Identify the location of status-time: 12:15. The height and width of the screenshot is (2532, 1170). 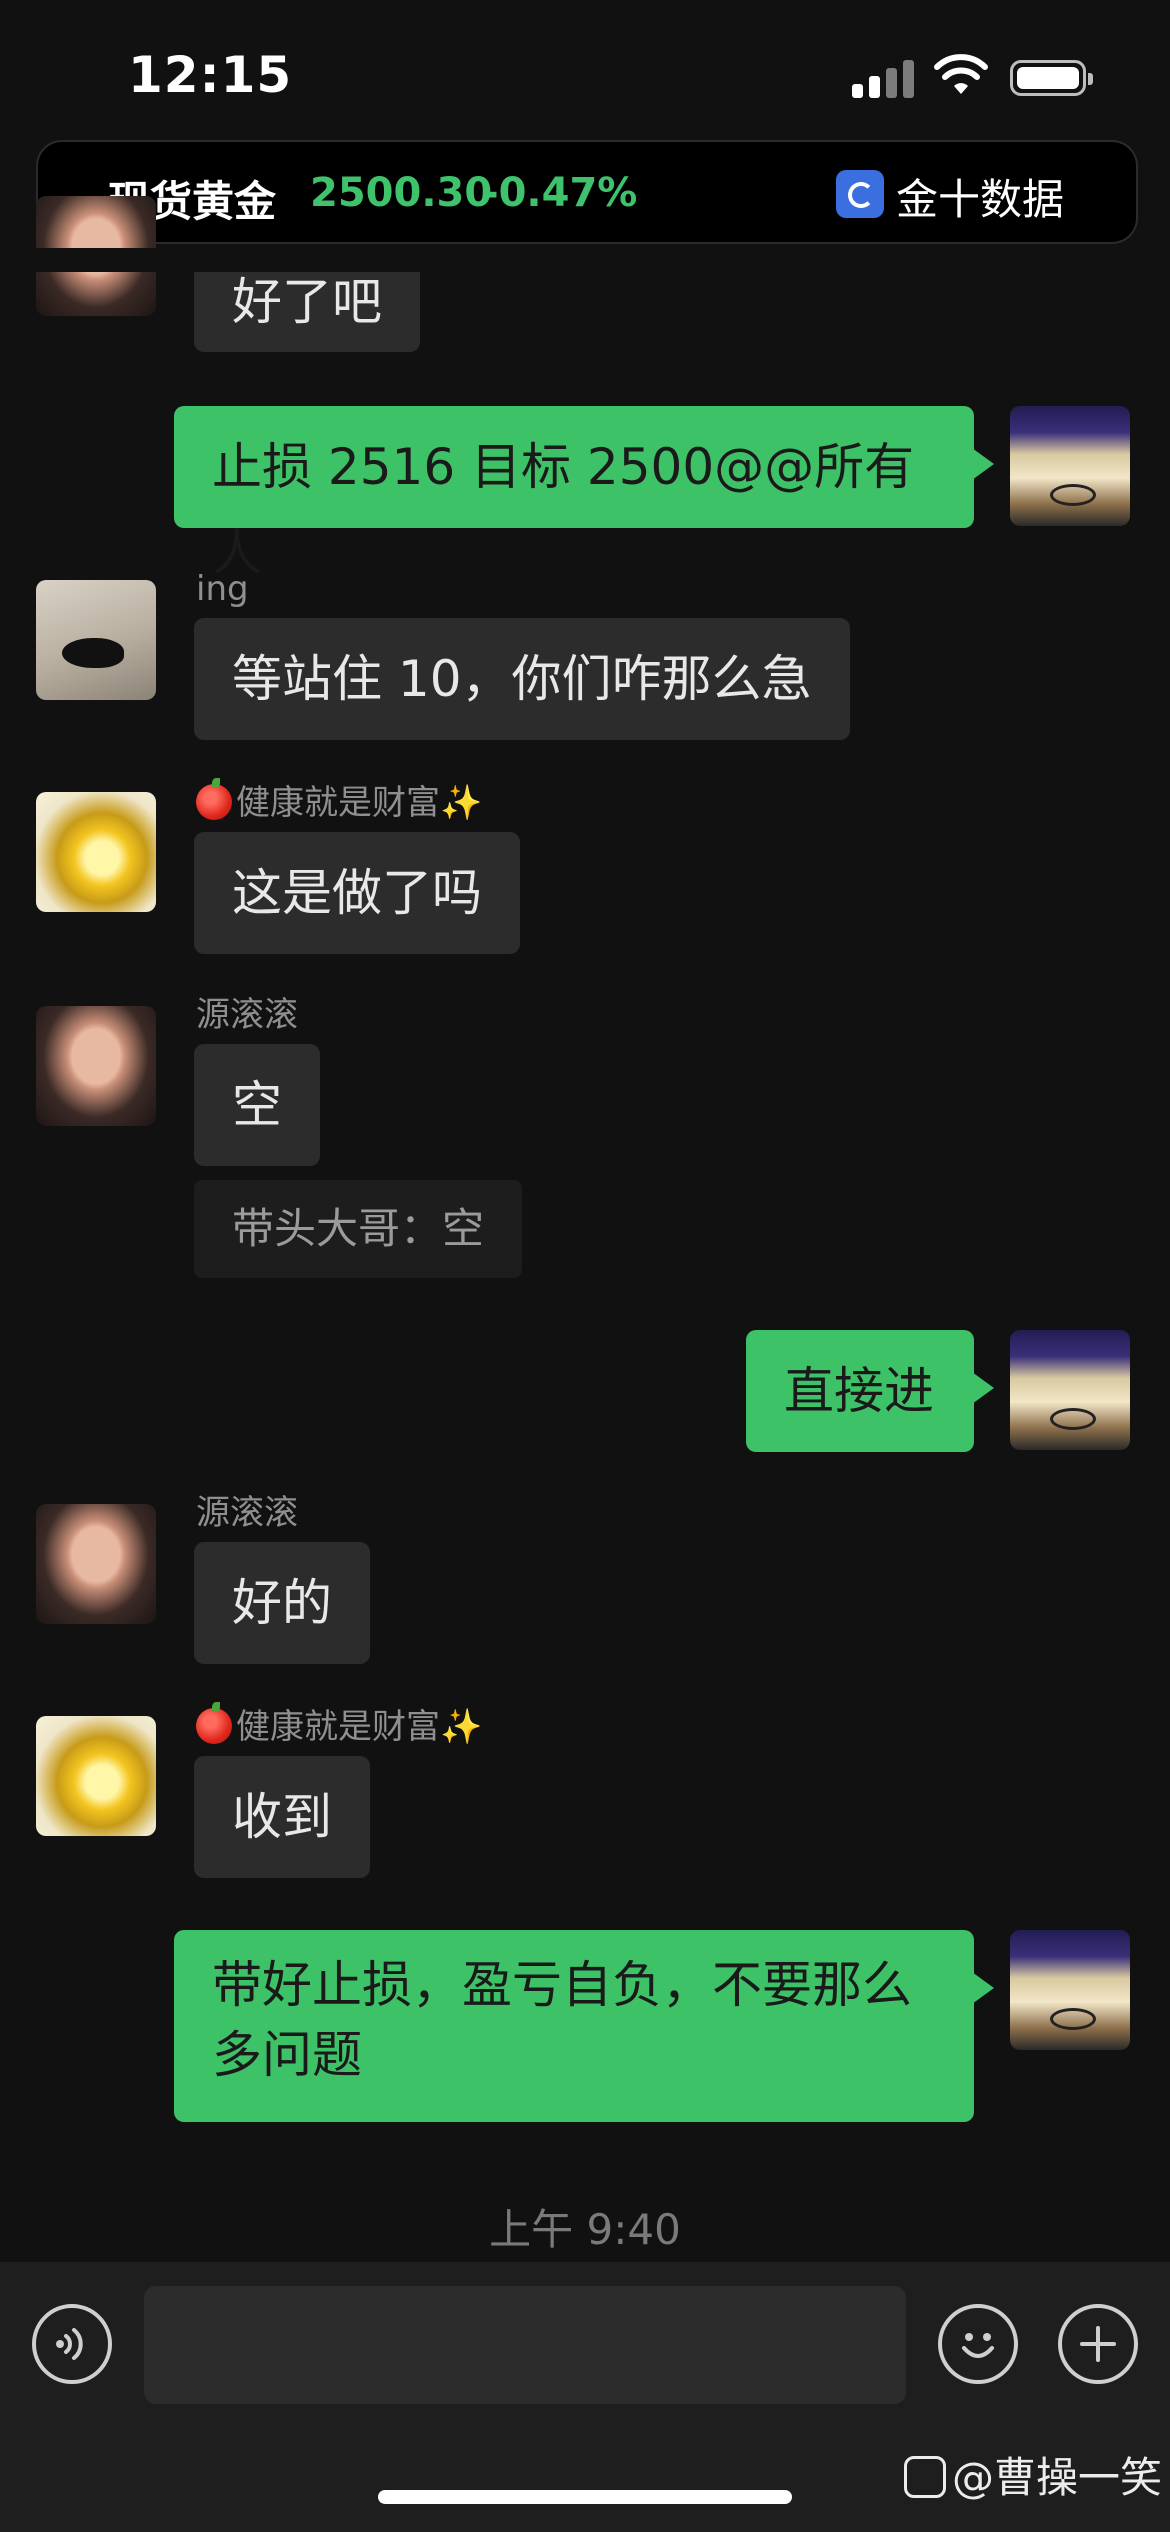
(210, 75).